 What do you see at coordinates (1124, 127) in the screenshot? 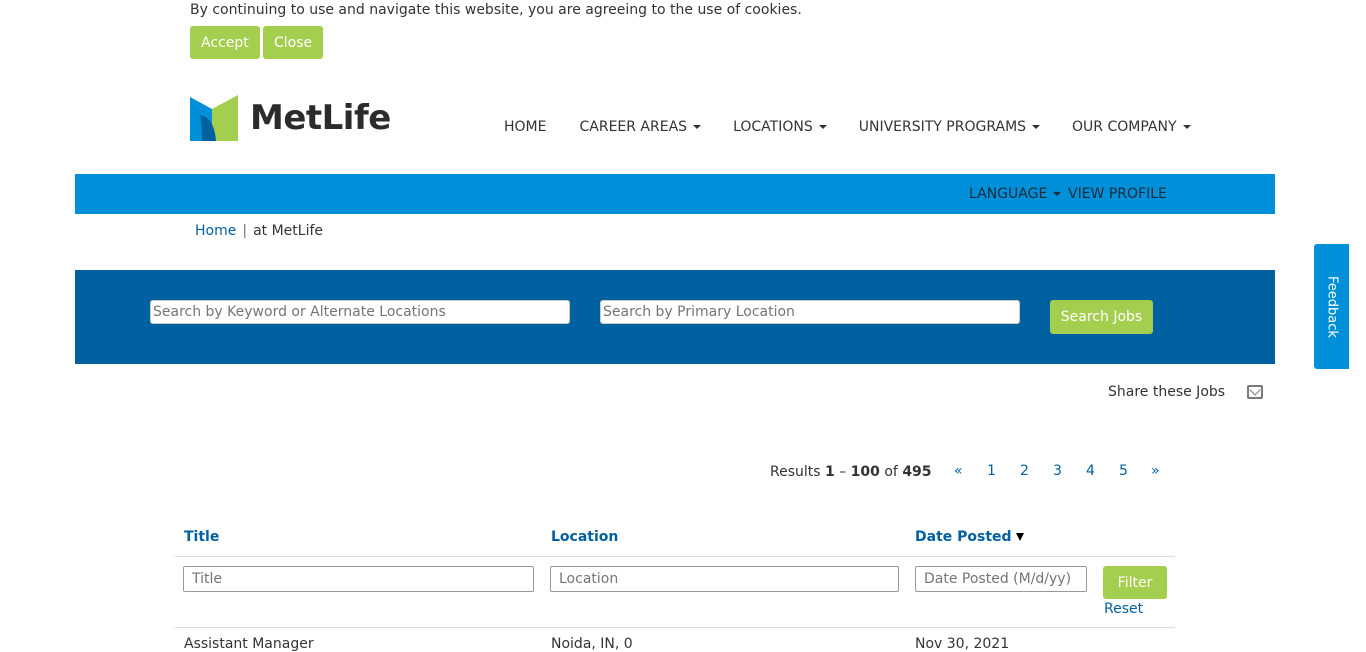
I see `nav-our-company-label: OUR COMPANY` at bounding box center [1124, 127].